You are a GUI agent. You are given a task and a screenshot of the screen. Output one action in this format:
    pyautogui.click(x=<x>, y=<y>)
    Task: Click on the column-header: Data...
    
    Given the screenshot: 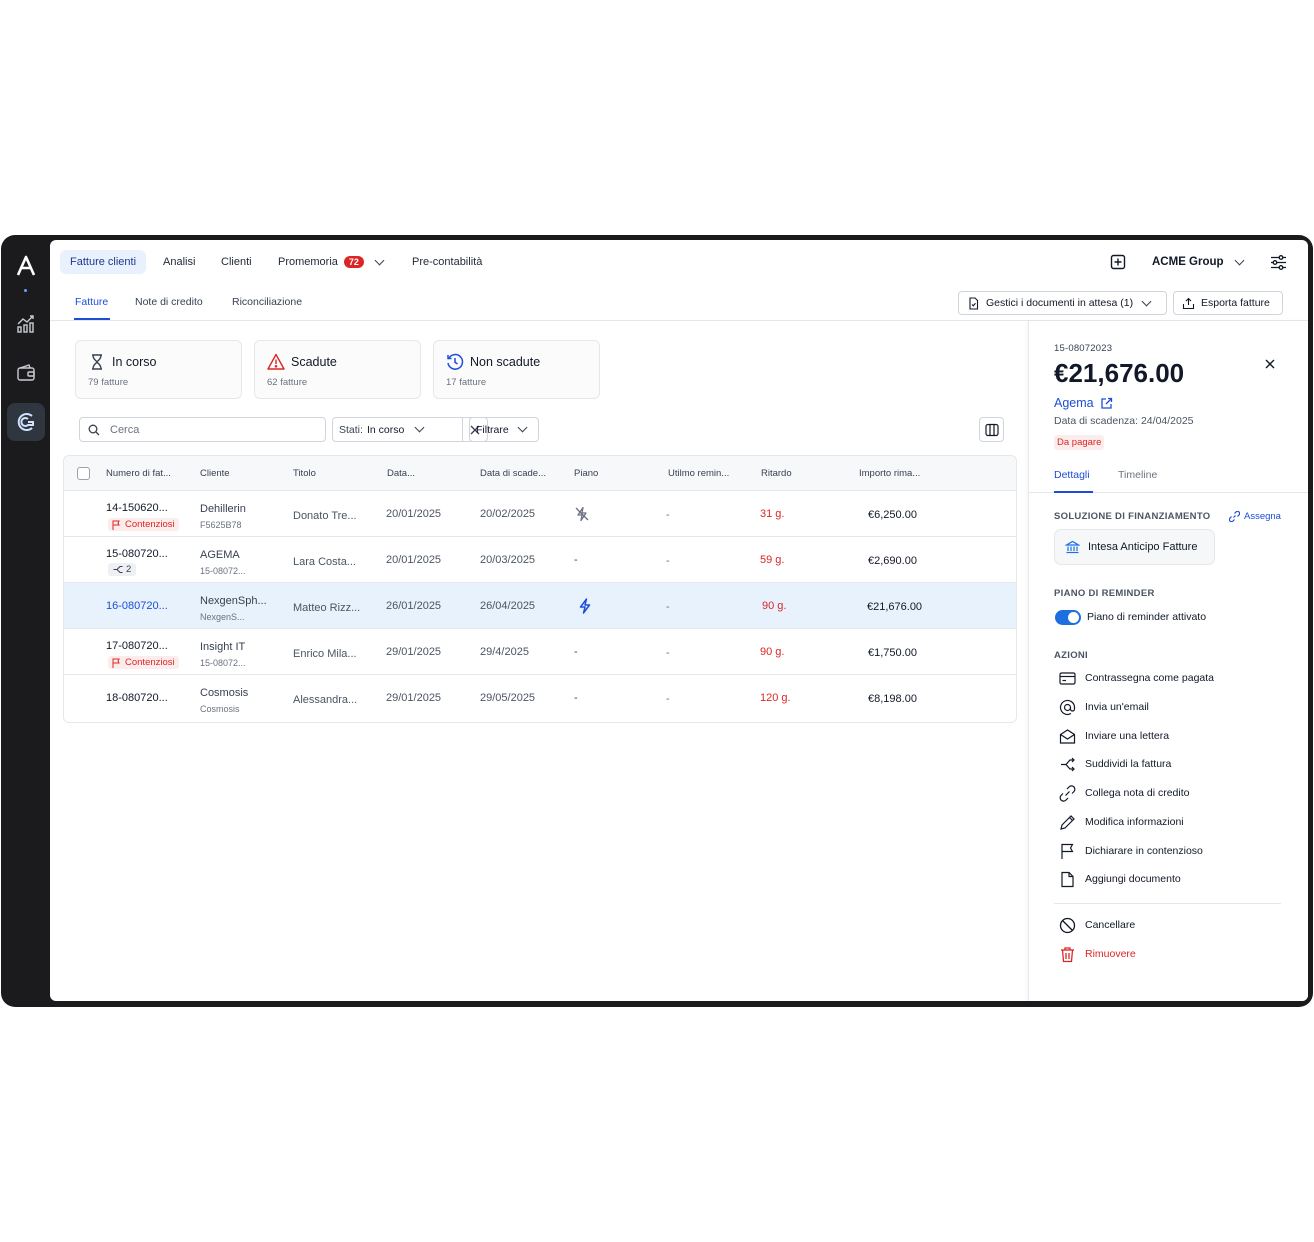 What is the action you would take?
    pyautogui.click(x=401, y=473)
    